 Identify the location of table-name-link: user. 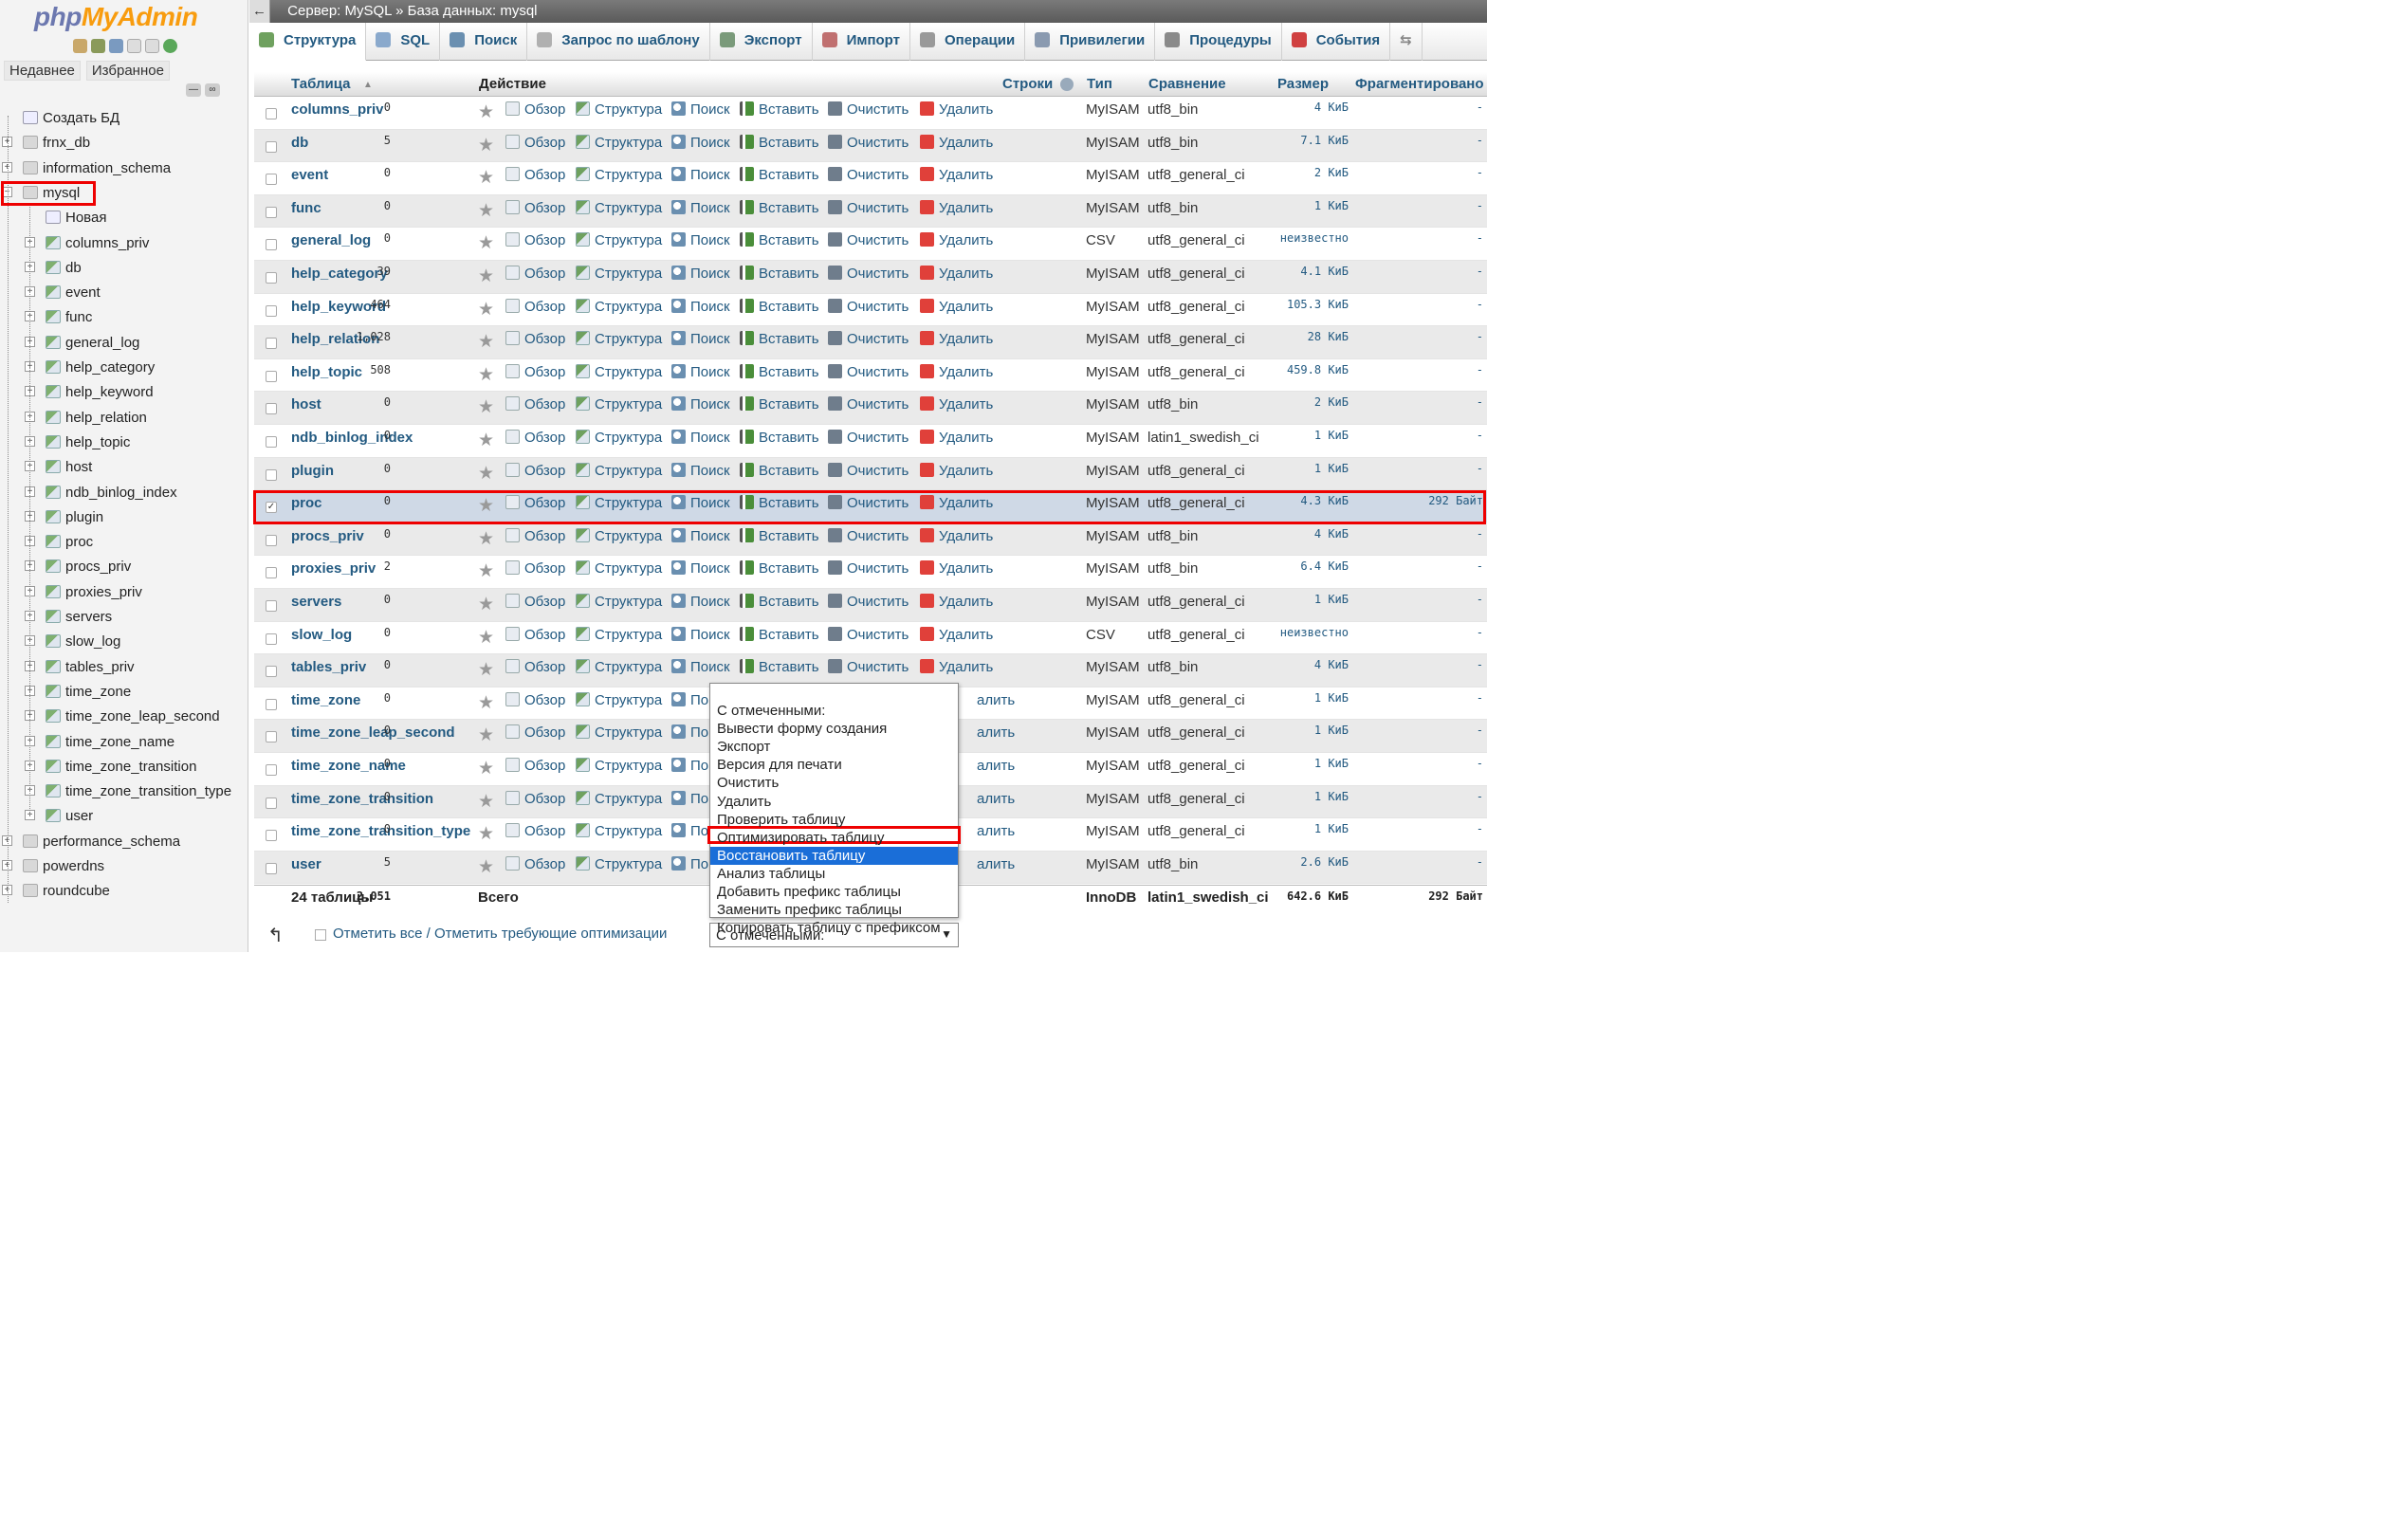
(306, 864).